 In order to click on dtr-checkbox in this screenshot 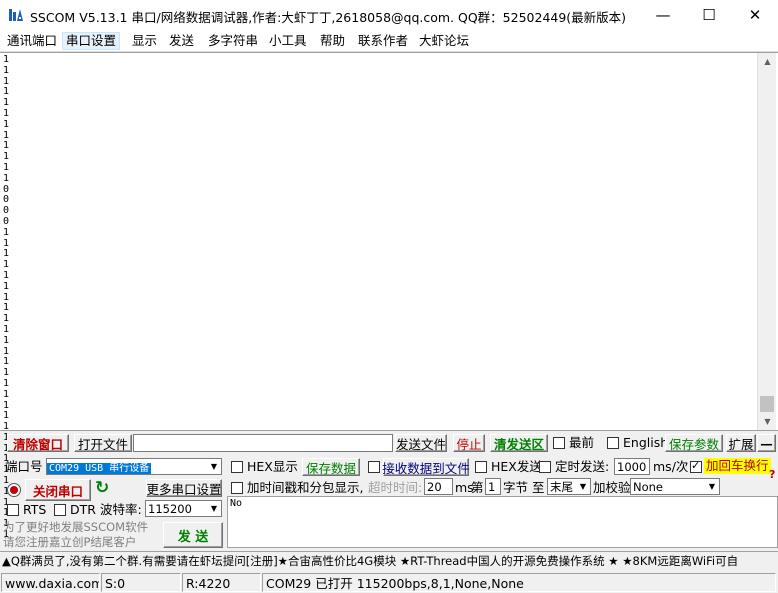, I will do `click(60, 510)`.